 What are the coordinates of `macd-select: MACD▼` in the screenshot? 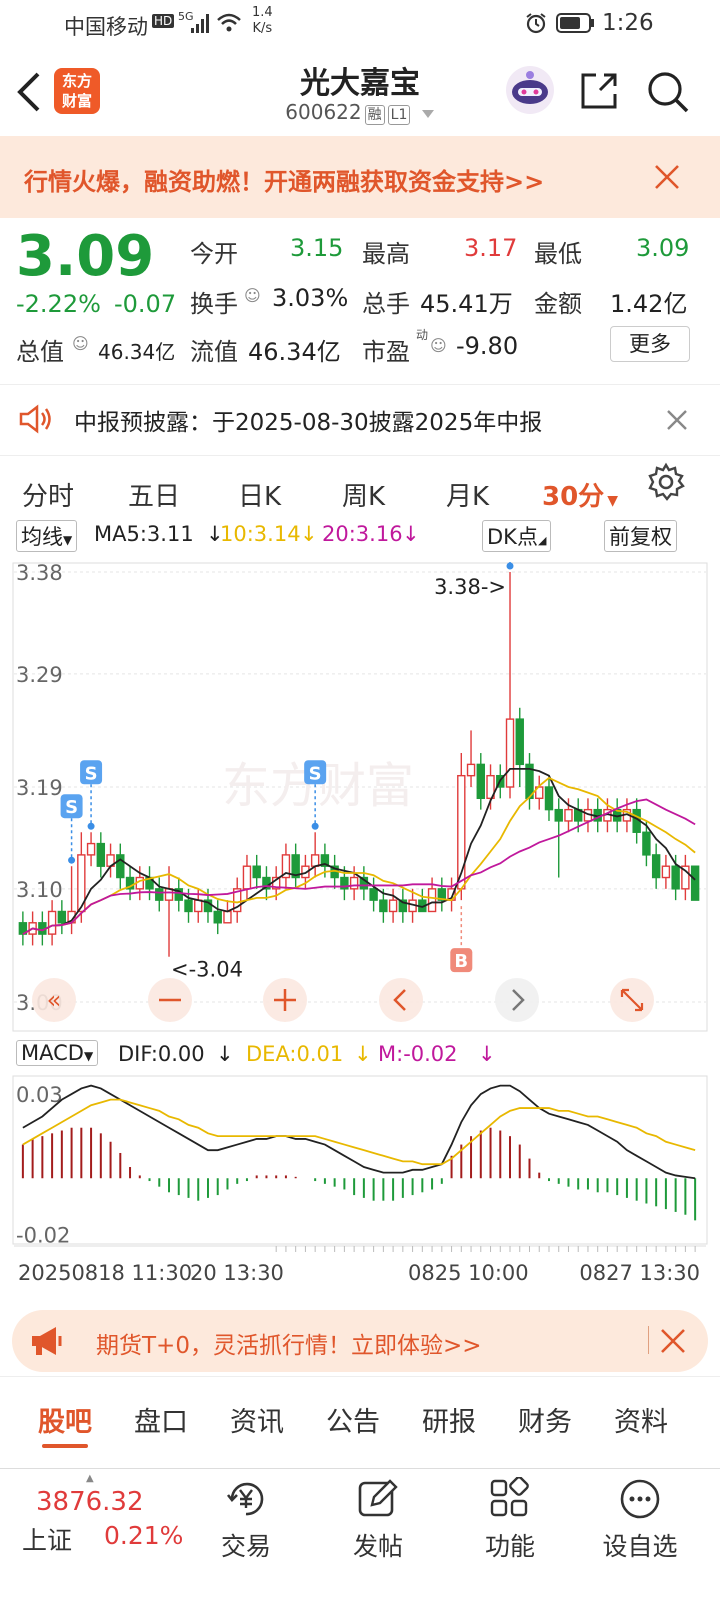 It's located at (57, 1053).